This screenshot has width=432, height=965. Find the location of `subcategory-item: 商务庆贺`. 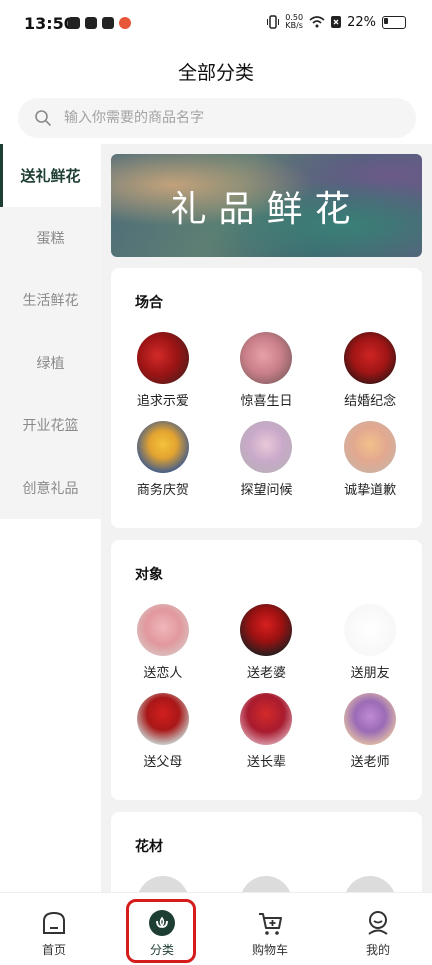

subcategory-item: 商务庆贺 is located at coordinates (163, 459).